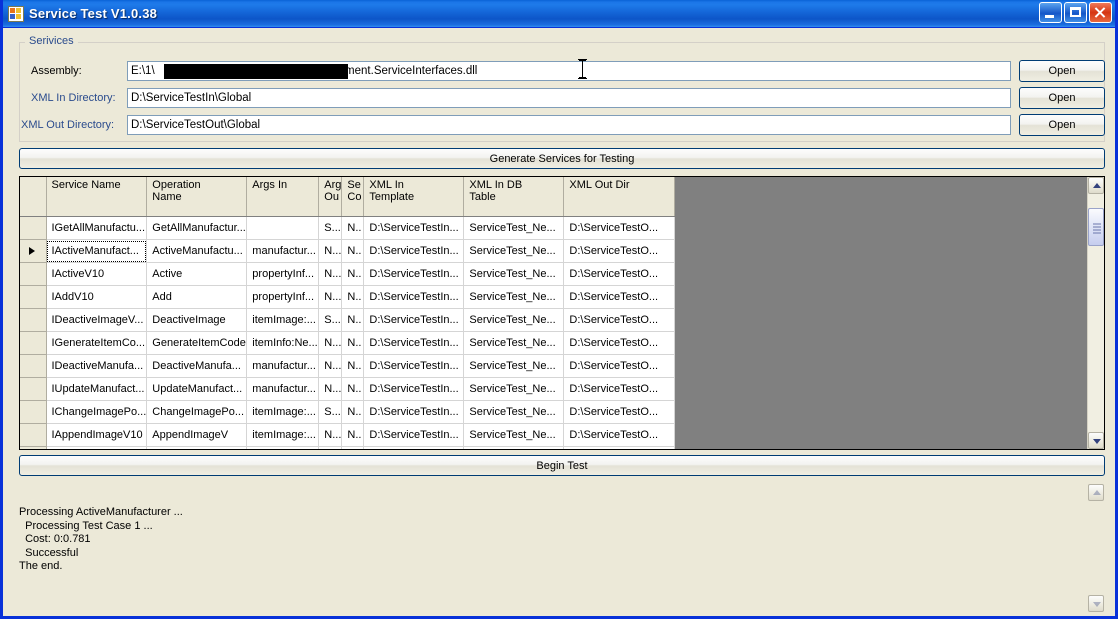  What do you see at coordinates (1096, 492) in the screenshot?
I see `log-scroll-up-button` at bounding box center [1096, 492].